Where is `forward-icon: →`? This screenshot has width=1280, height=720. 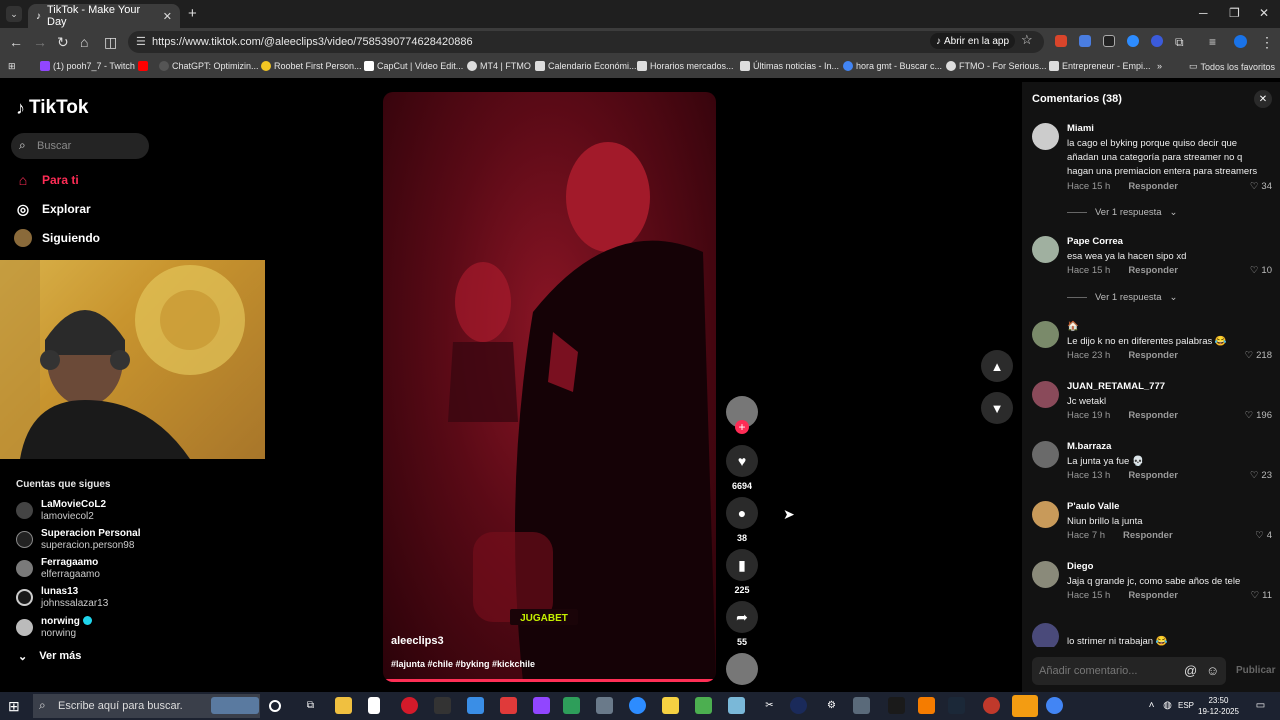
forward-icon: → is located at coordinates (40, 42).